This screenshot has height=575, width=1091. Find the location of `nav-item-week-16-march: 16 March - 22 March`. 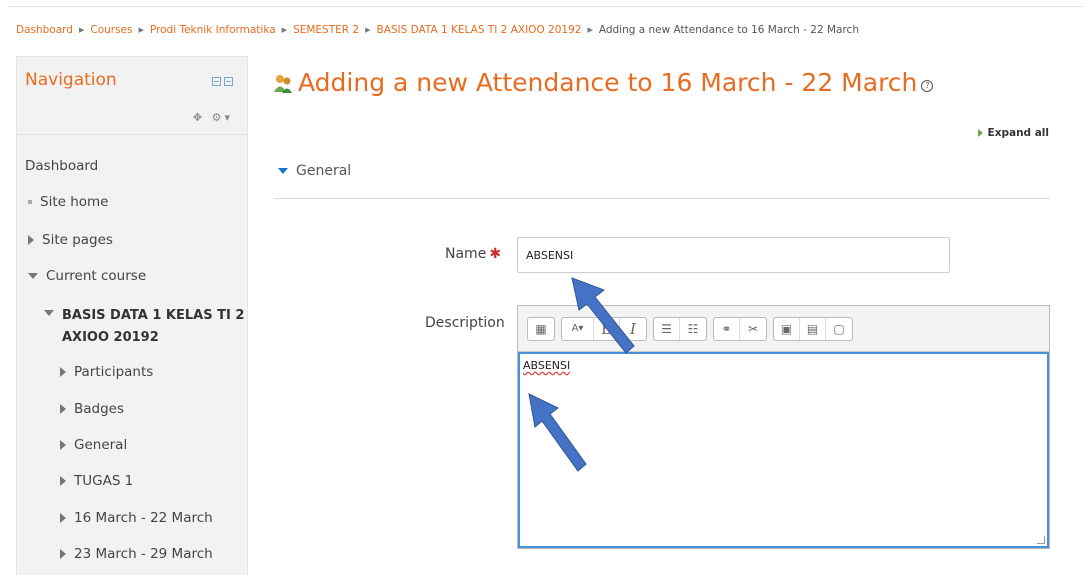

nav-item-week-16-march: 16 March - 22 March is located at coordinates (136, 518).